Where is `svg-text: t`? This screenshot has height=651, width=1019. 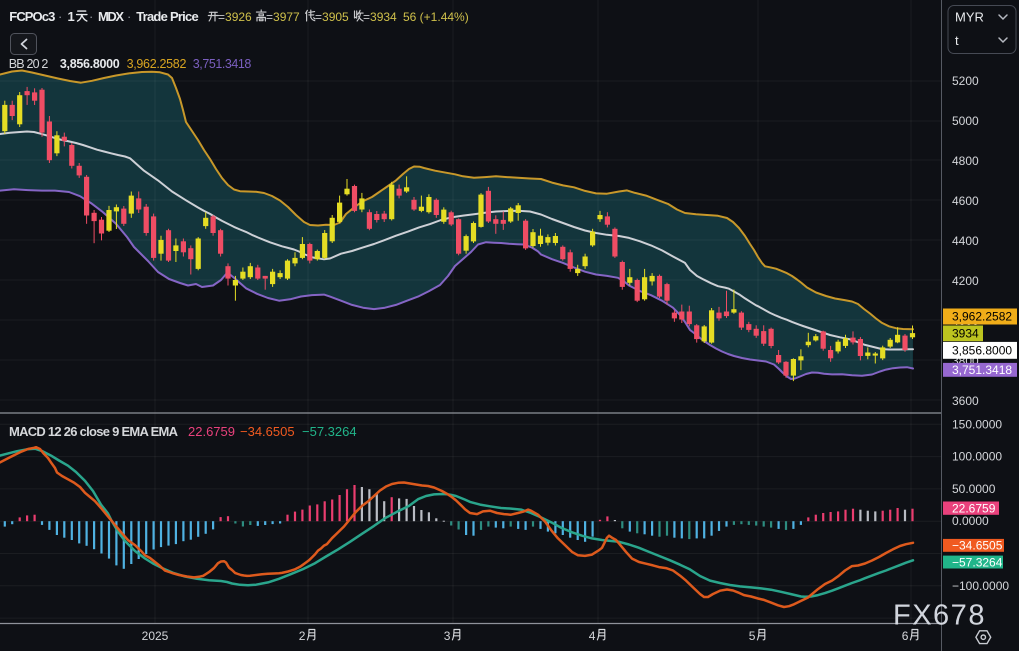
svg-text: t is located at coordinates (957, 40).